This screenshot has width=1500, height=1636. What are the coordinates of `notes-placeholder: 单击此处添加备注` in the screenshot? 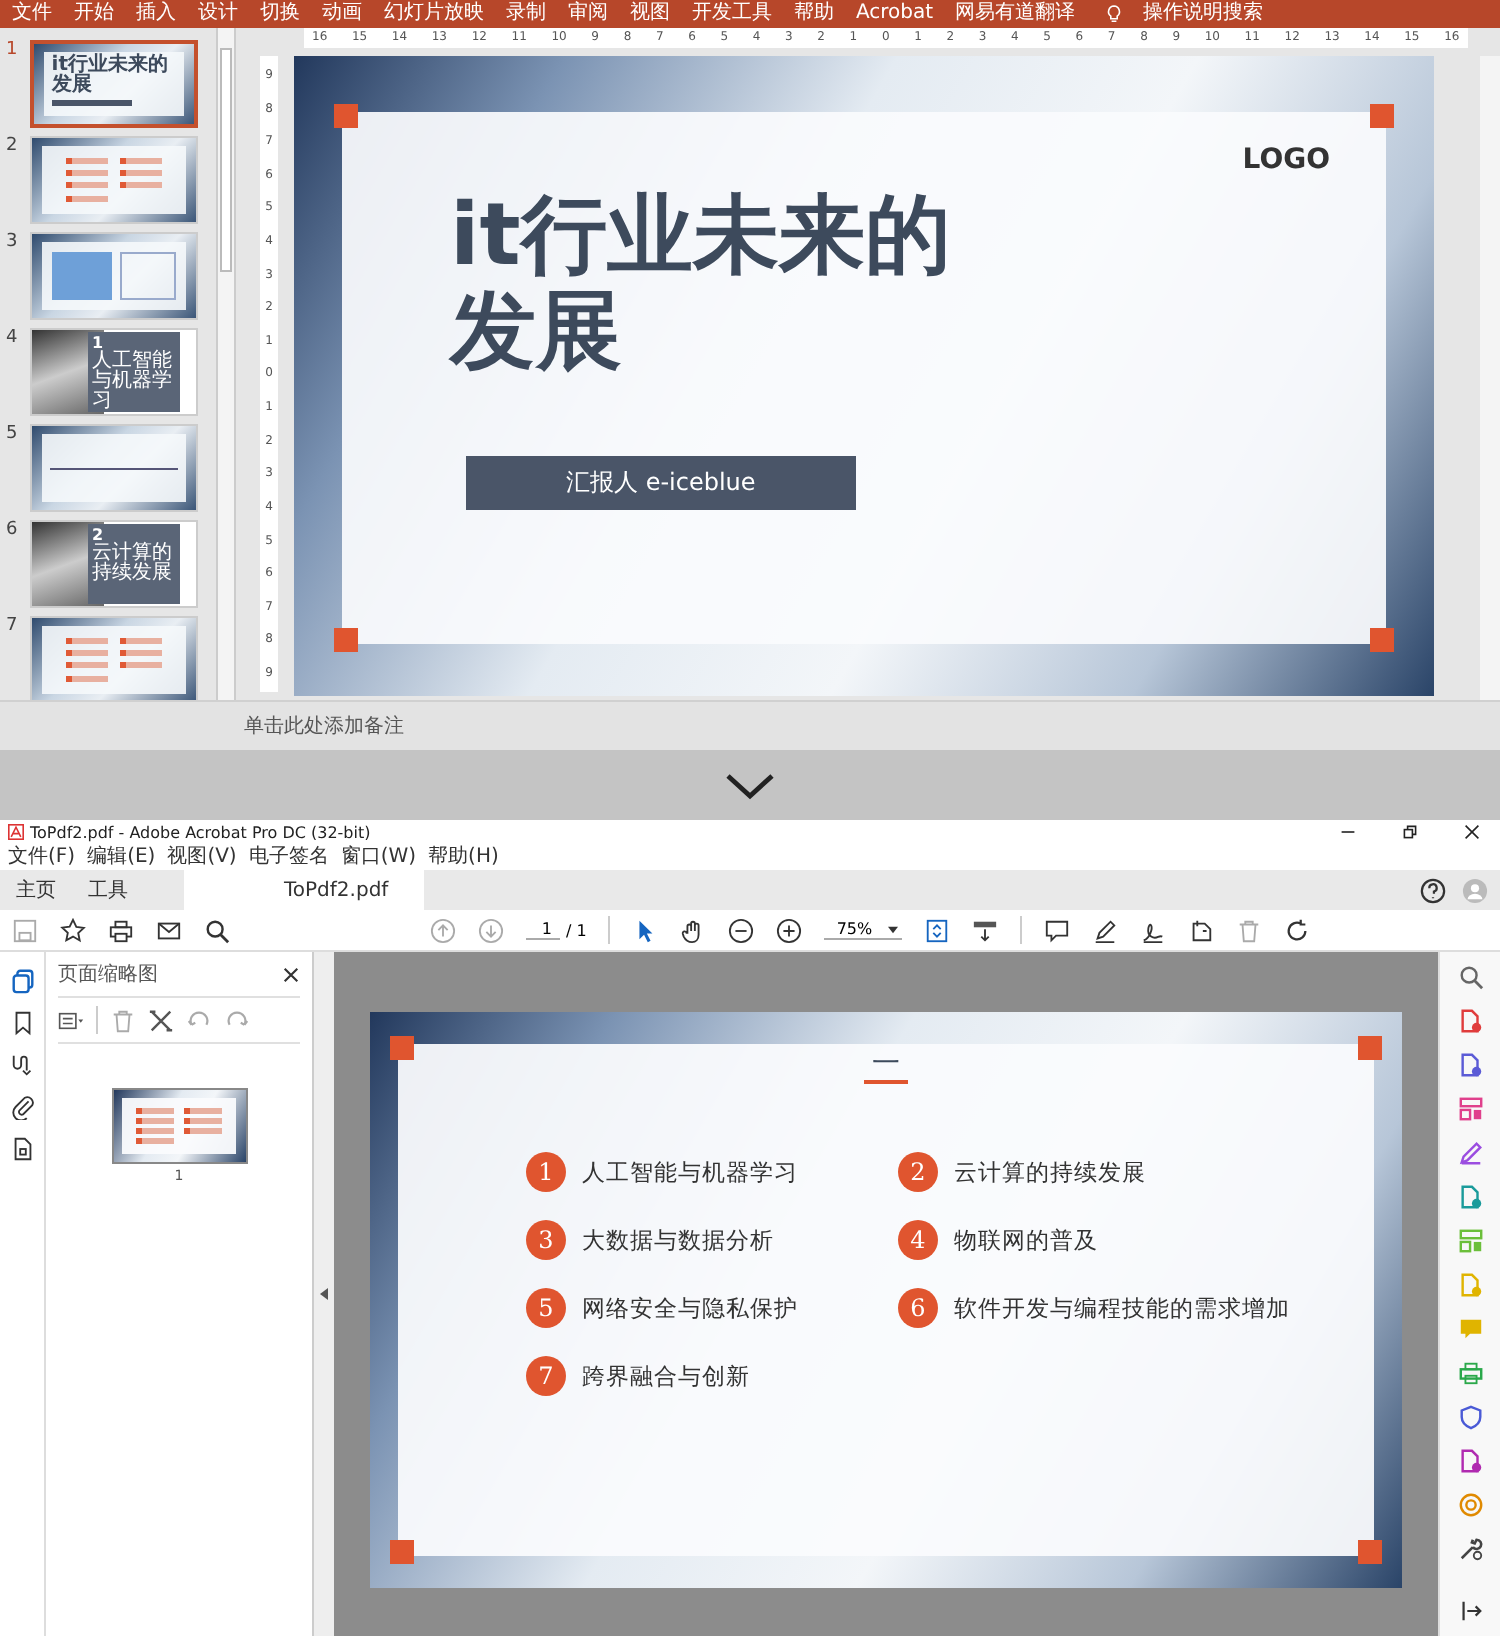 It's located at (324, 726).